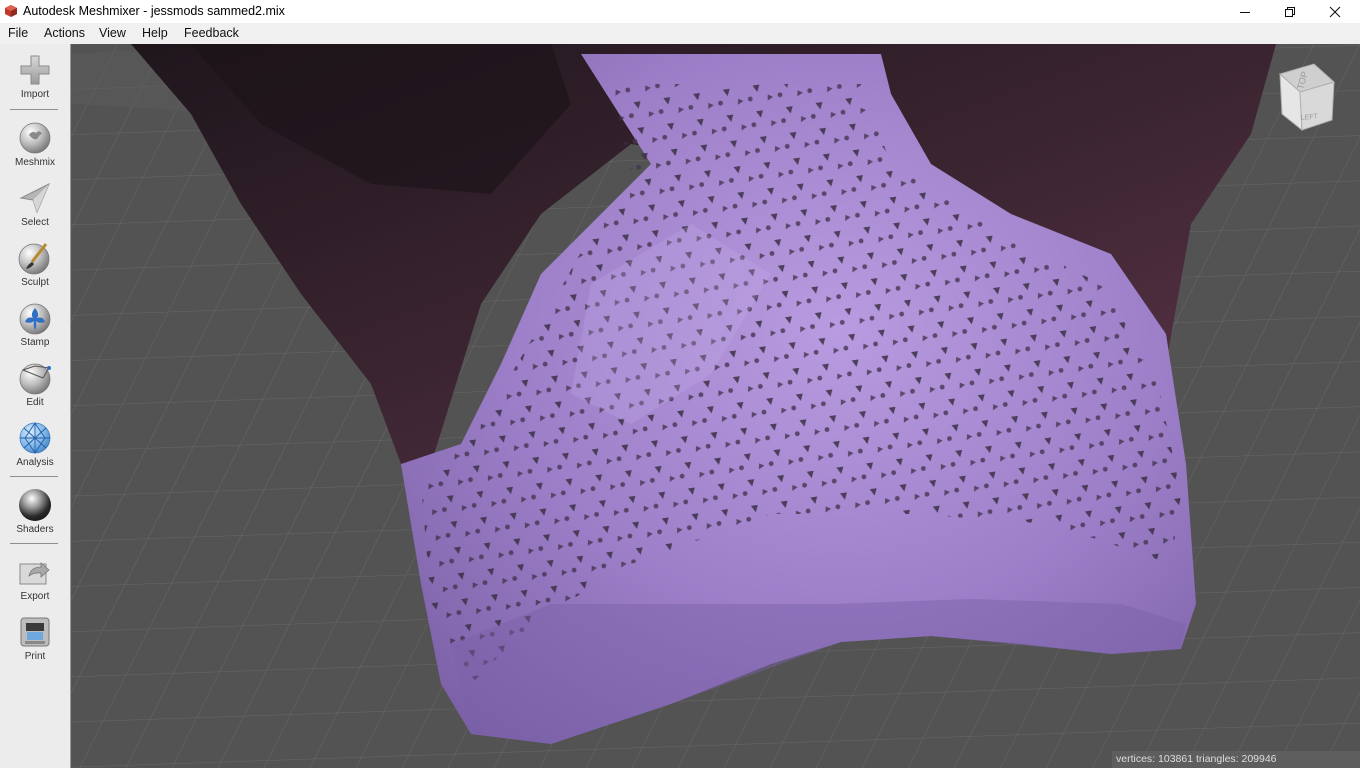  What do you see at coordinates (35, 462) in the screenshot?
I see `analysis-label: Analysis` at bounding box center [35, 462].